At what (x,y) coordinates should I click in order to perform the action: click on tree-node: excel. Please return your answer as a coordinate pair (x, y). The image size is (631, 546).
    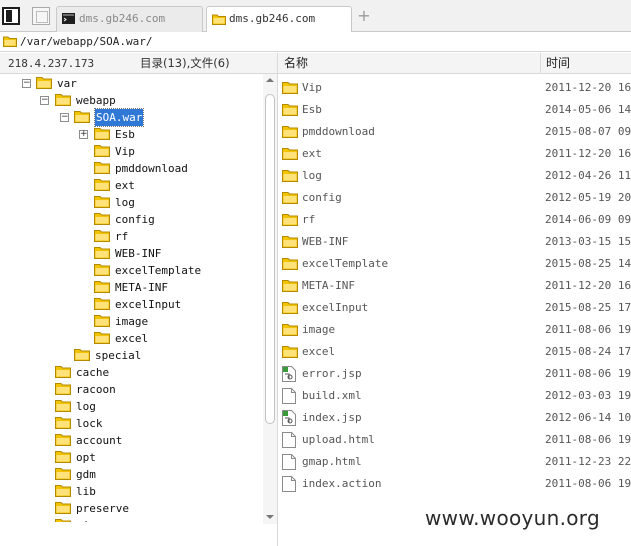
    Looking at the image, I should click on (131, 338).